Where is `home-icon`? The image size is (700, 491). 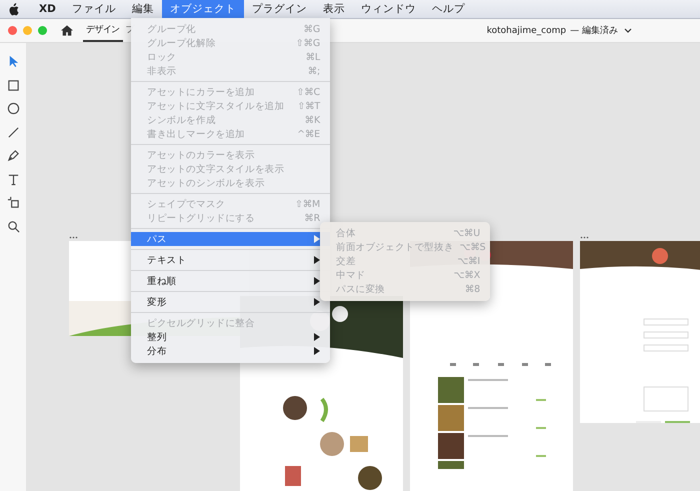 home-icon is located at coordinates (67, 30).